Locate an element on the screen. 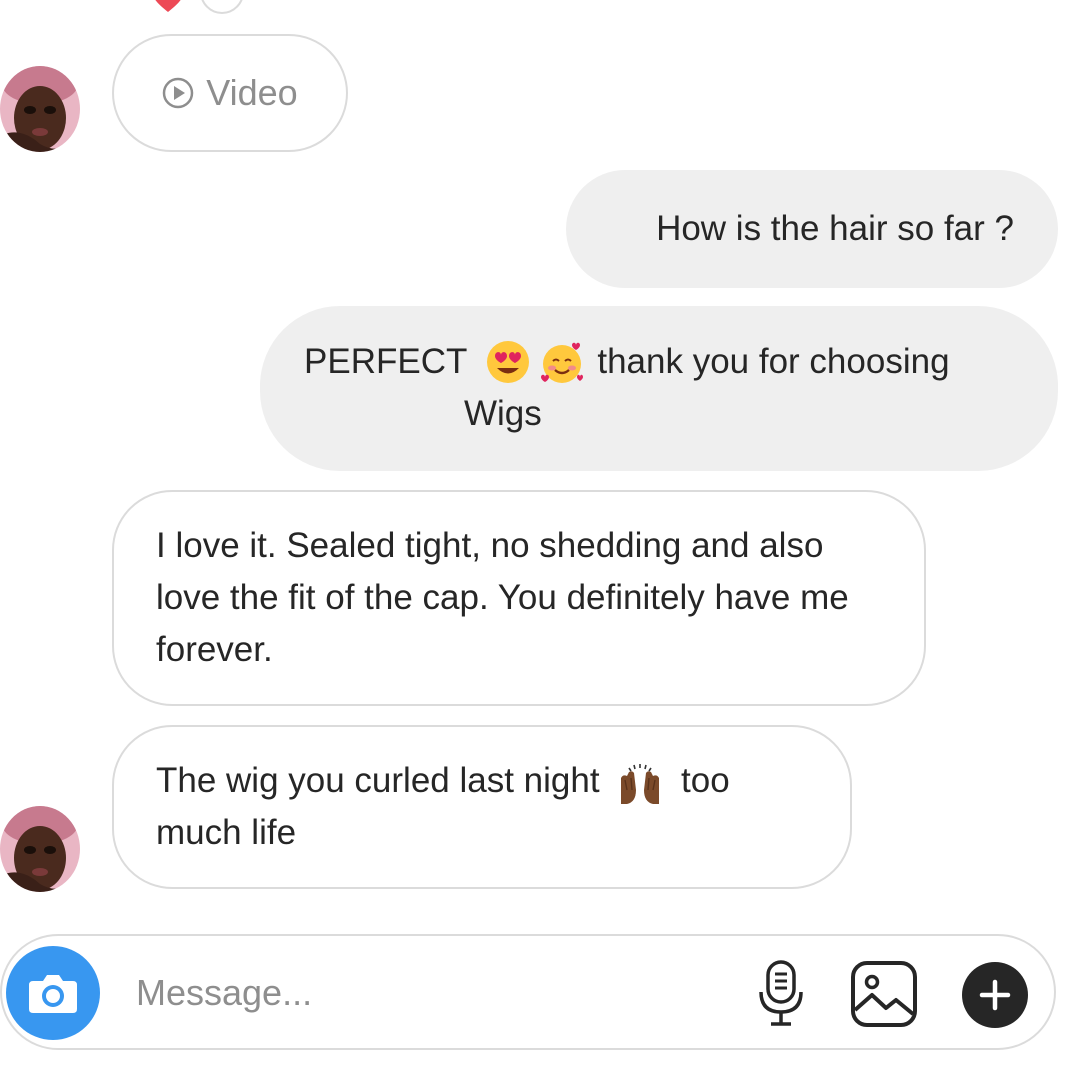 The width and height of the screenshot is (1080, 1080). sent-message: How is the hair so far ? is located at coordinates (812, 229).